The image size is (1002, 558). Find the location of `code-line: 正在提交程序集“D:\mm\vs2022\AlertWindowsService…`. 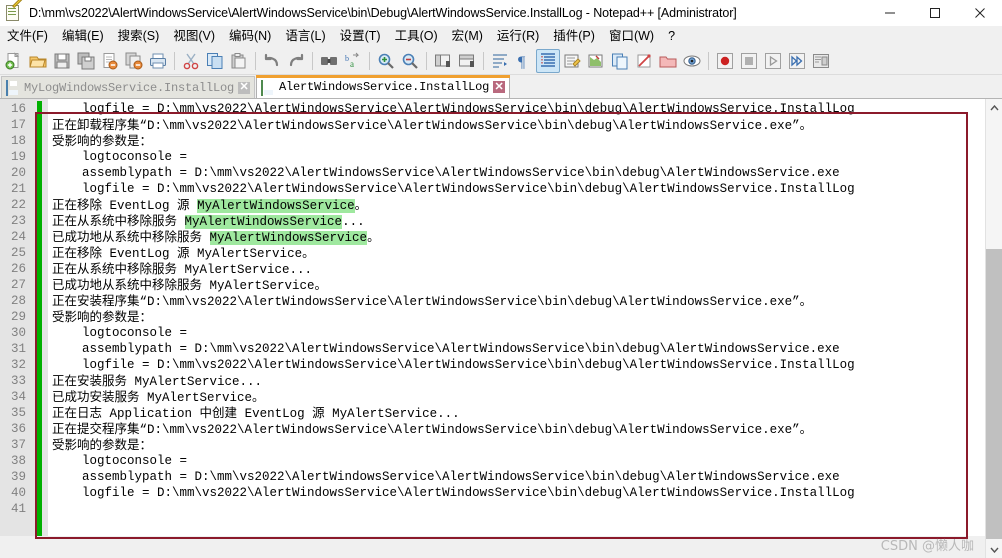

code-line: 正在提交程序集“D:\mm\vs2022\AlertWindowsService… is located at coordinates (525, 429).